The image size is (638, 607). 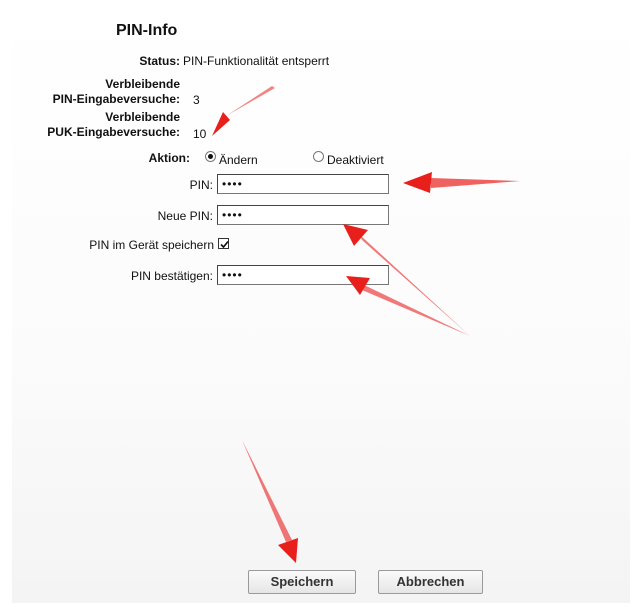 I want to click on status-label: Status:, so click(x=159, y=61).